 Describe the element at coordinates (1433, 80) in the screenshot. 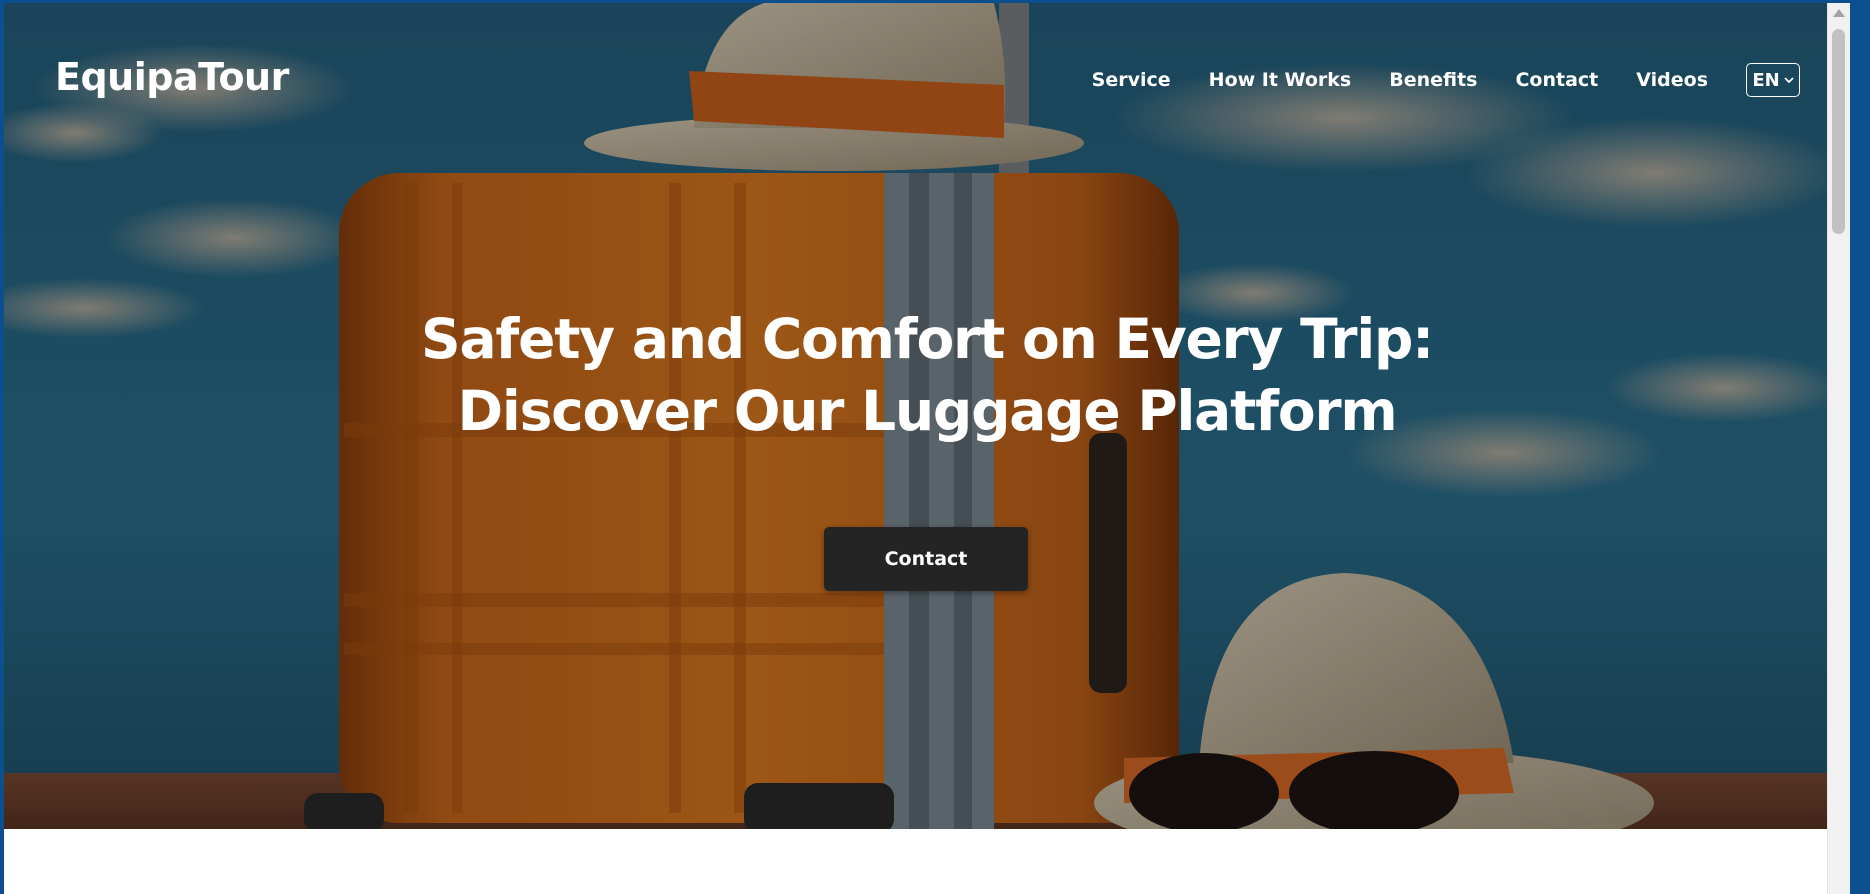

I see `nav-link-benefits: Benefits` at that location.